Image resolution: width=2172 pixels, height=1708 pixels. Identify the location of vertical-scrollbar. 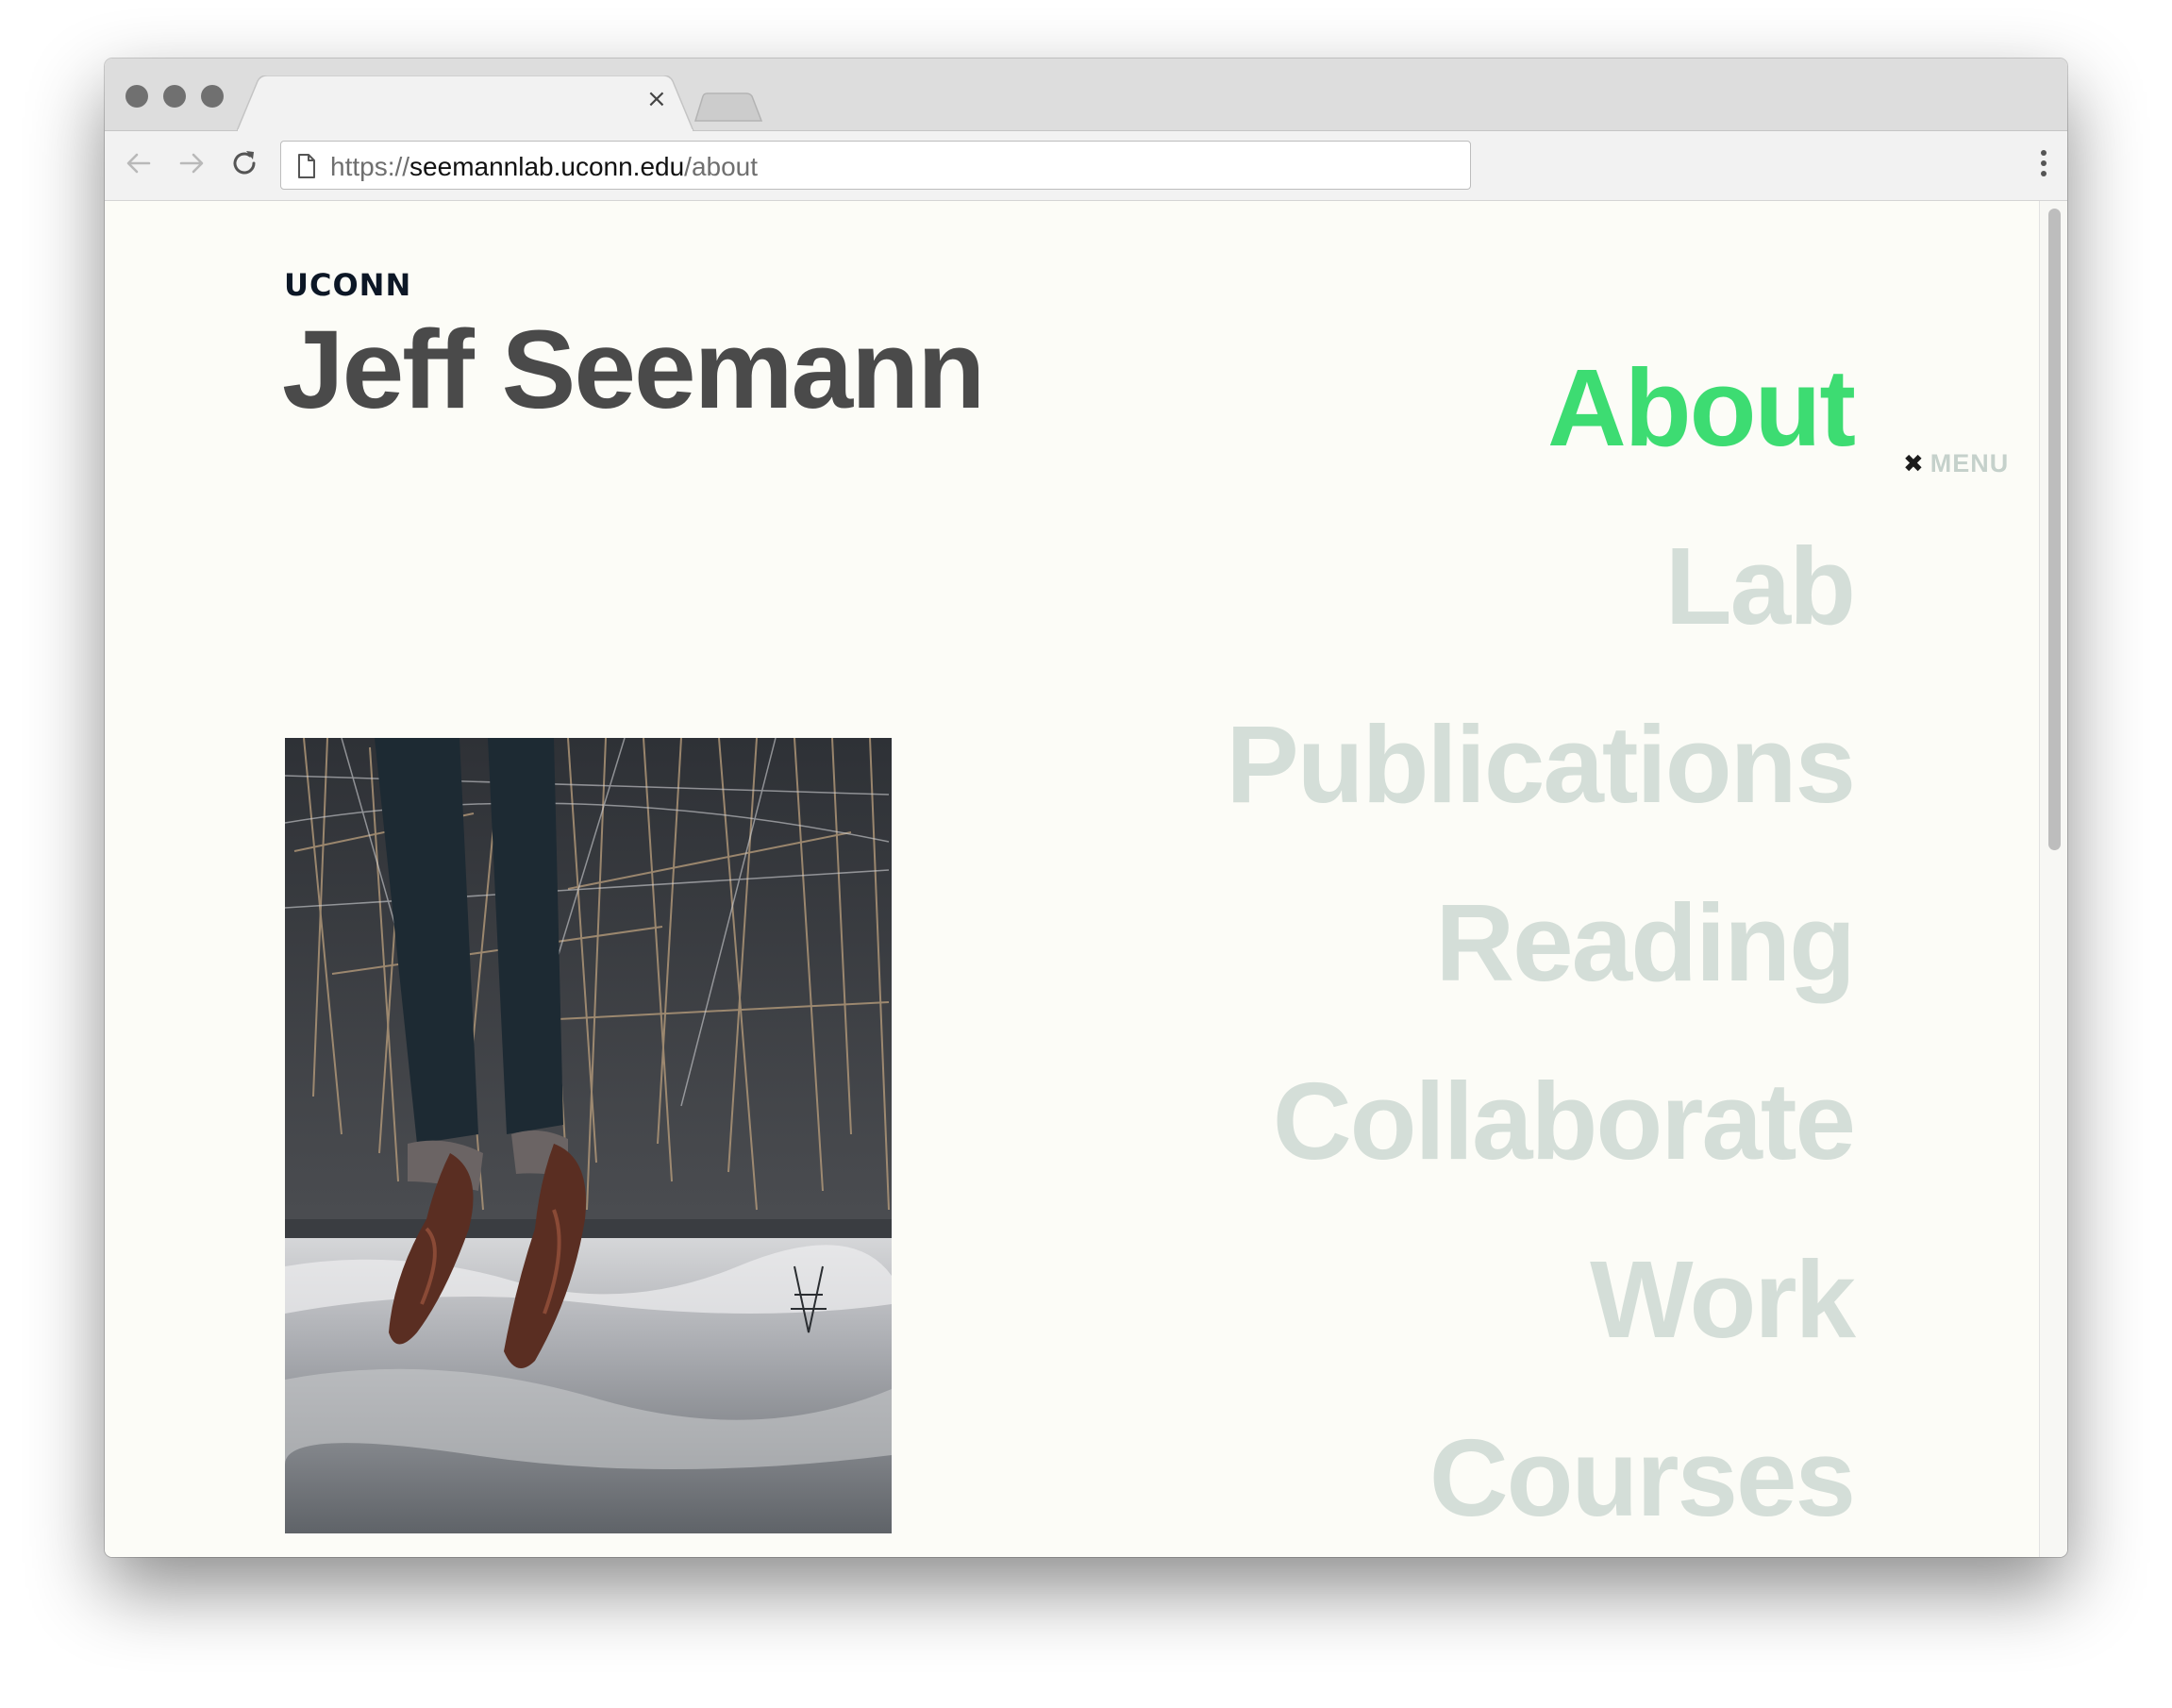
(2053, 879).